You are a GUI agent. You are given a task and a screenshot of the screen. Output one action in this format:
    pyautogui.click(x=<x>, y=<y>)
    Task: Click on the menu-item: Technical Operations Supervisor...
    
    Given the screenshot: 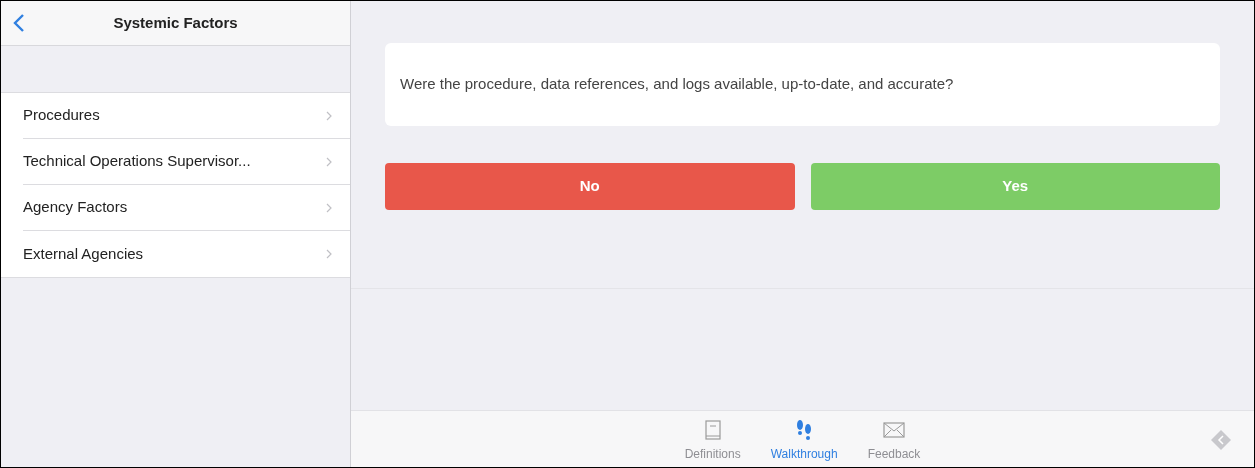 What is the action you would take?
    pyautogui.click(x=186, y=162)
    